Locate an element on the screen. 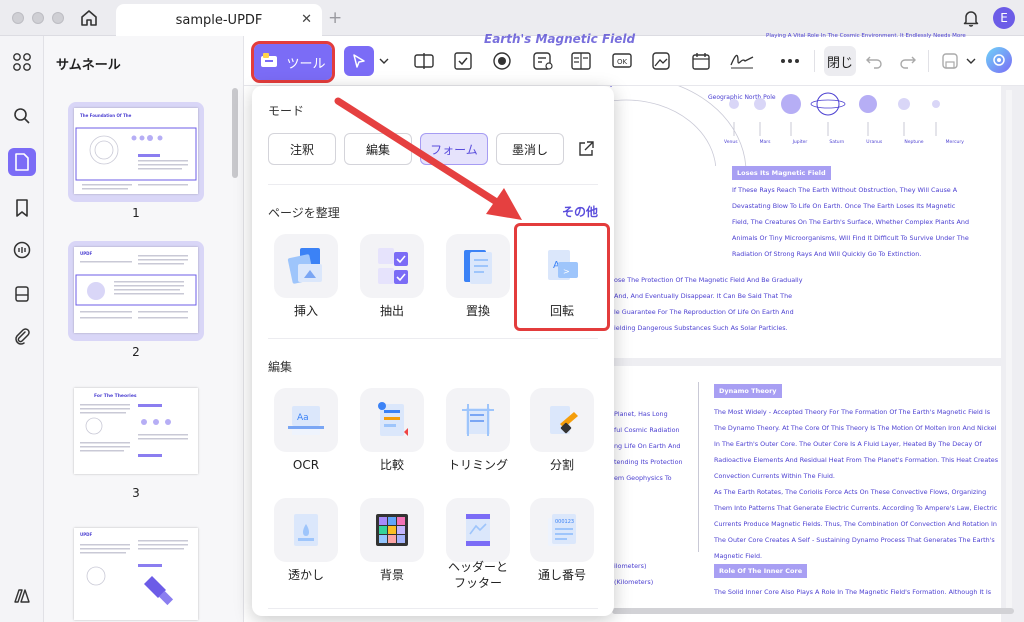 The image size is (1024, 622). mode-section-title: モード is located at coordinates (286, 111).